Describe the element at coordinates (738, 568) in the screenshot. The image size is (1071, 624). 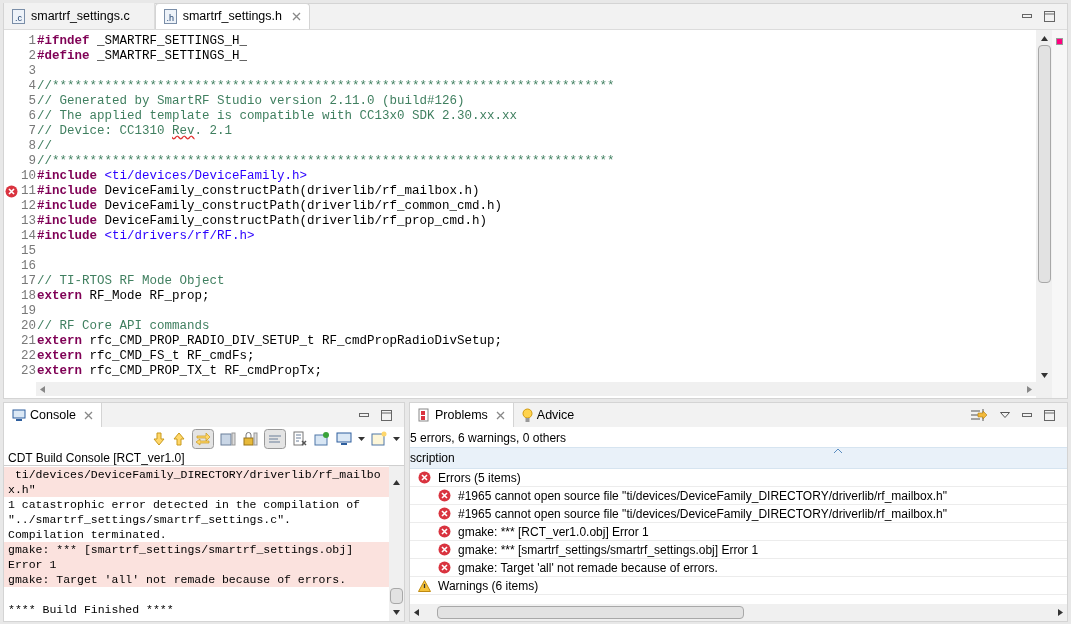
I see `problem-row: gmake: Target 'all' not remade because of errors.` at that location.